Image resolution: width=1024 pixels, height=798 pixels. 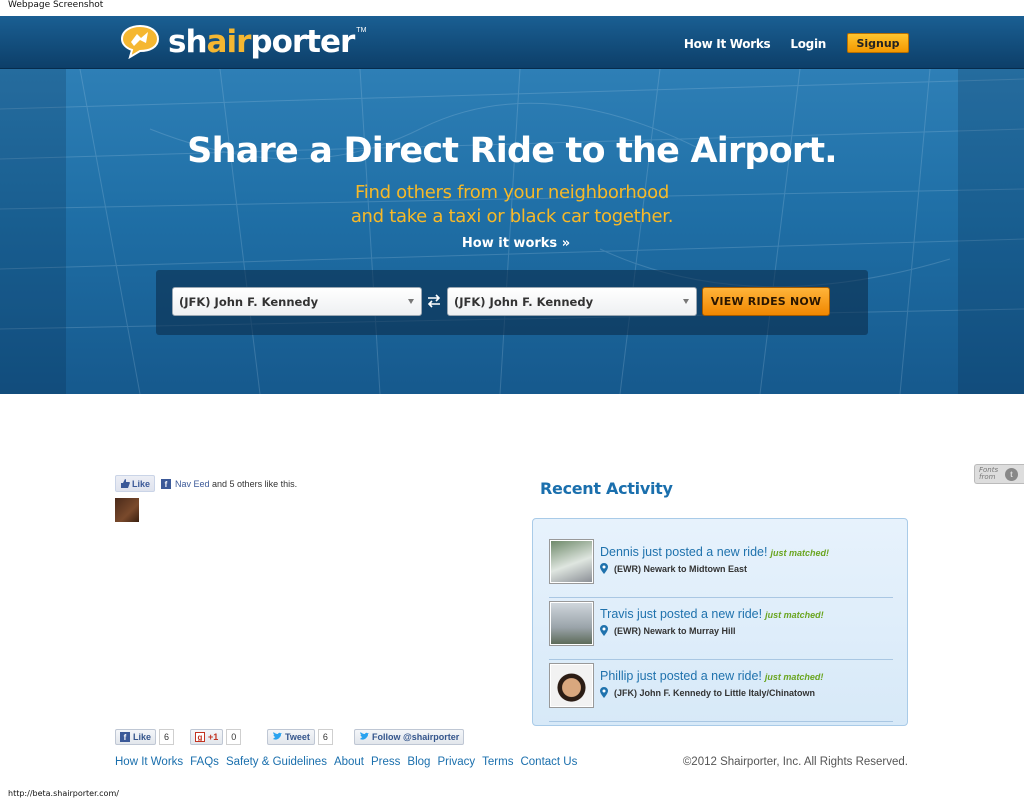 What do you see at coordinates (418, 762) in the screenshot?
I see `footer-link-blog: Blog` at bounding box center [418, 762].